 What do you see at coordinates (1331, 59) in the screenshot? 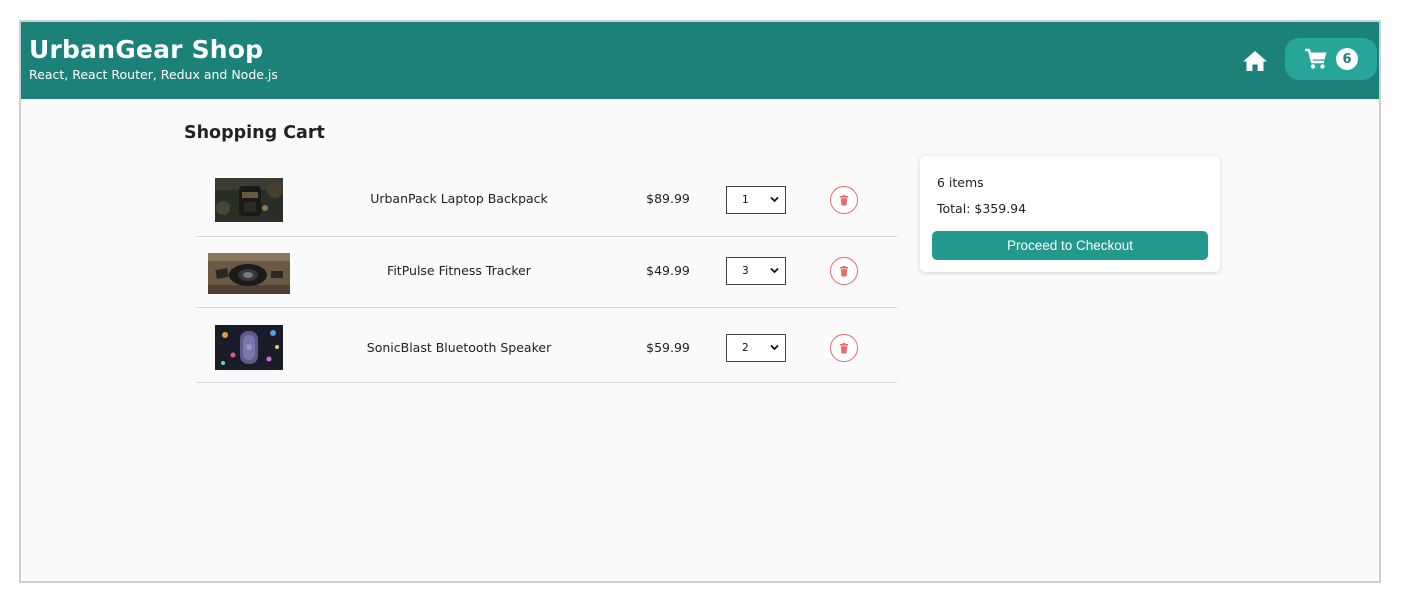
I see `cart-button: 6` at bounding box center [1331, 59].